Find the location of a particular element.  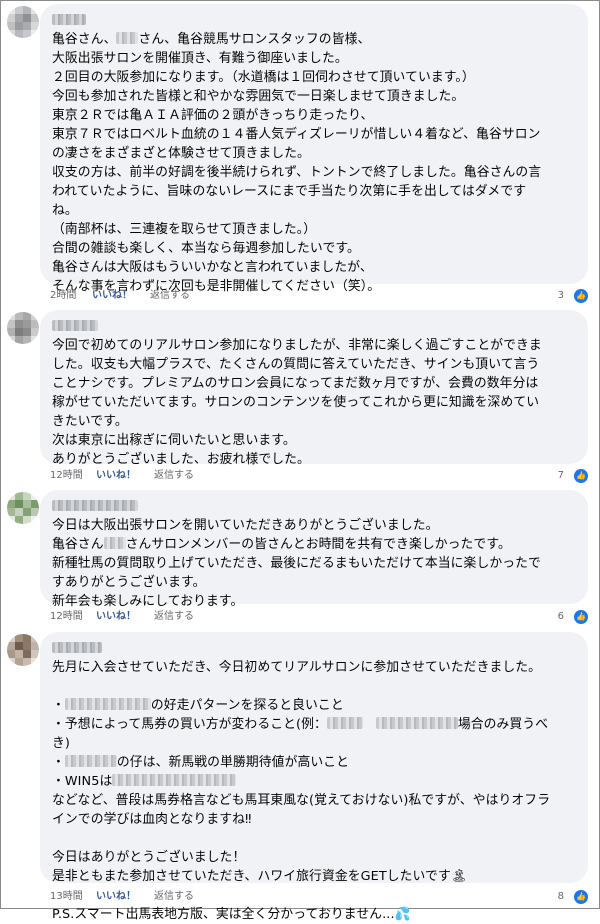

comment-text-line: 今回も参加された皆様と和やかな雰囲気で一日楽しませて頂きました。 is located at coordinates (314, 96).